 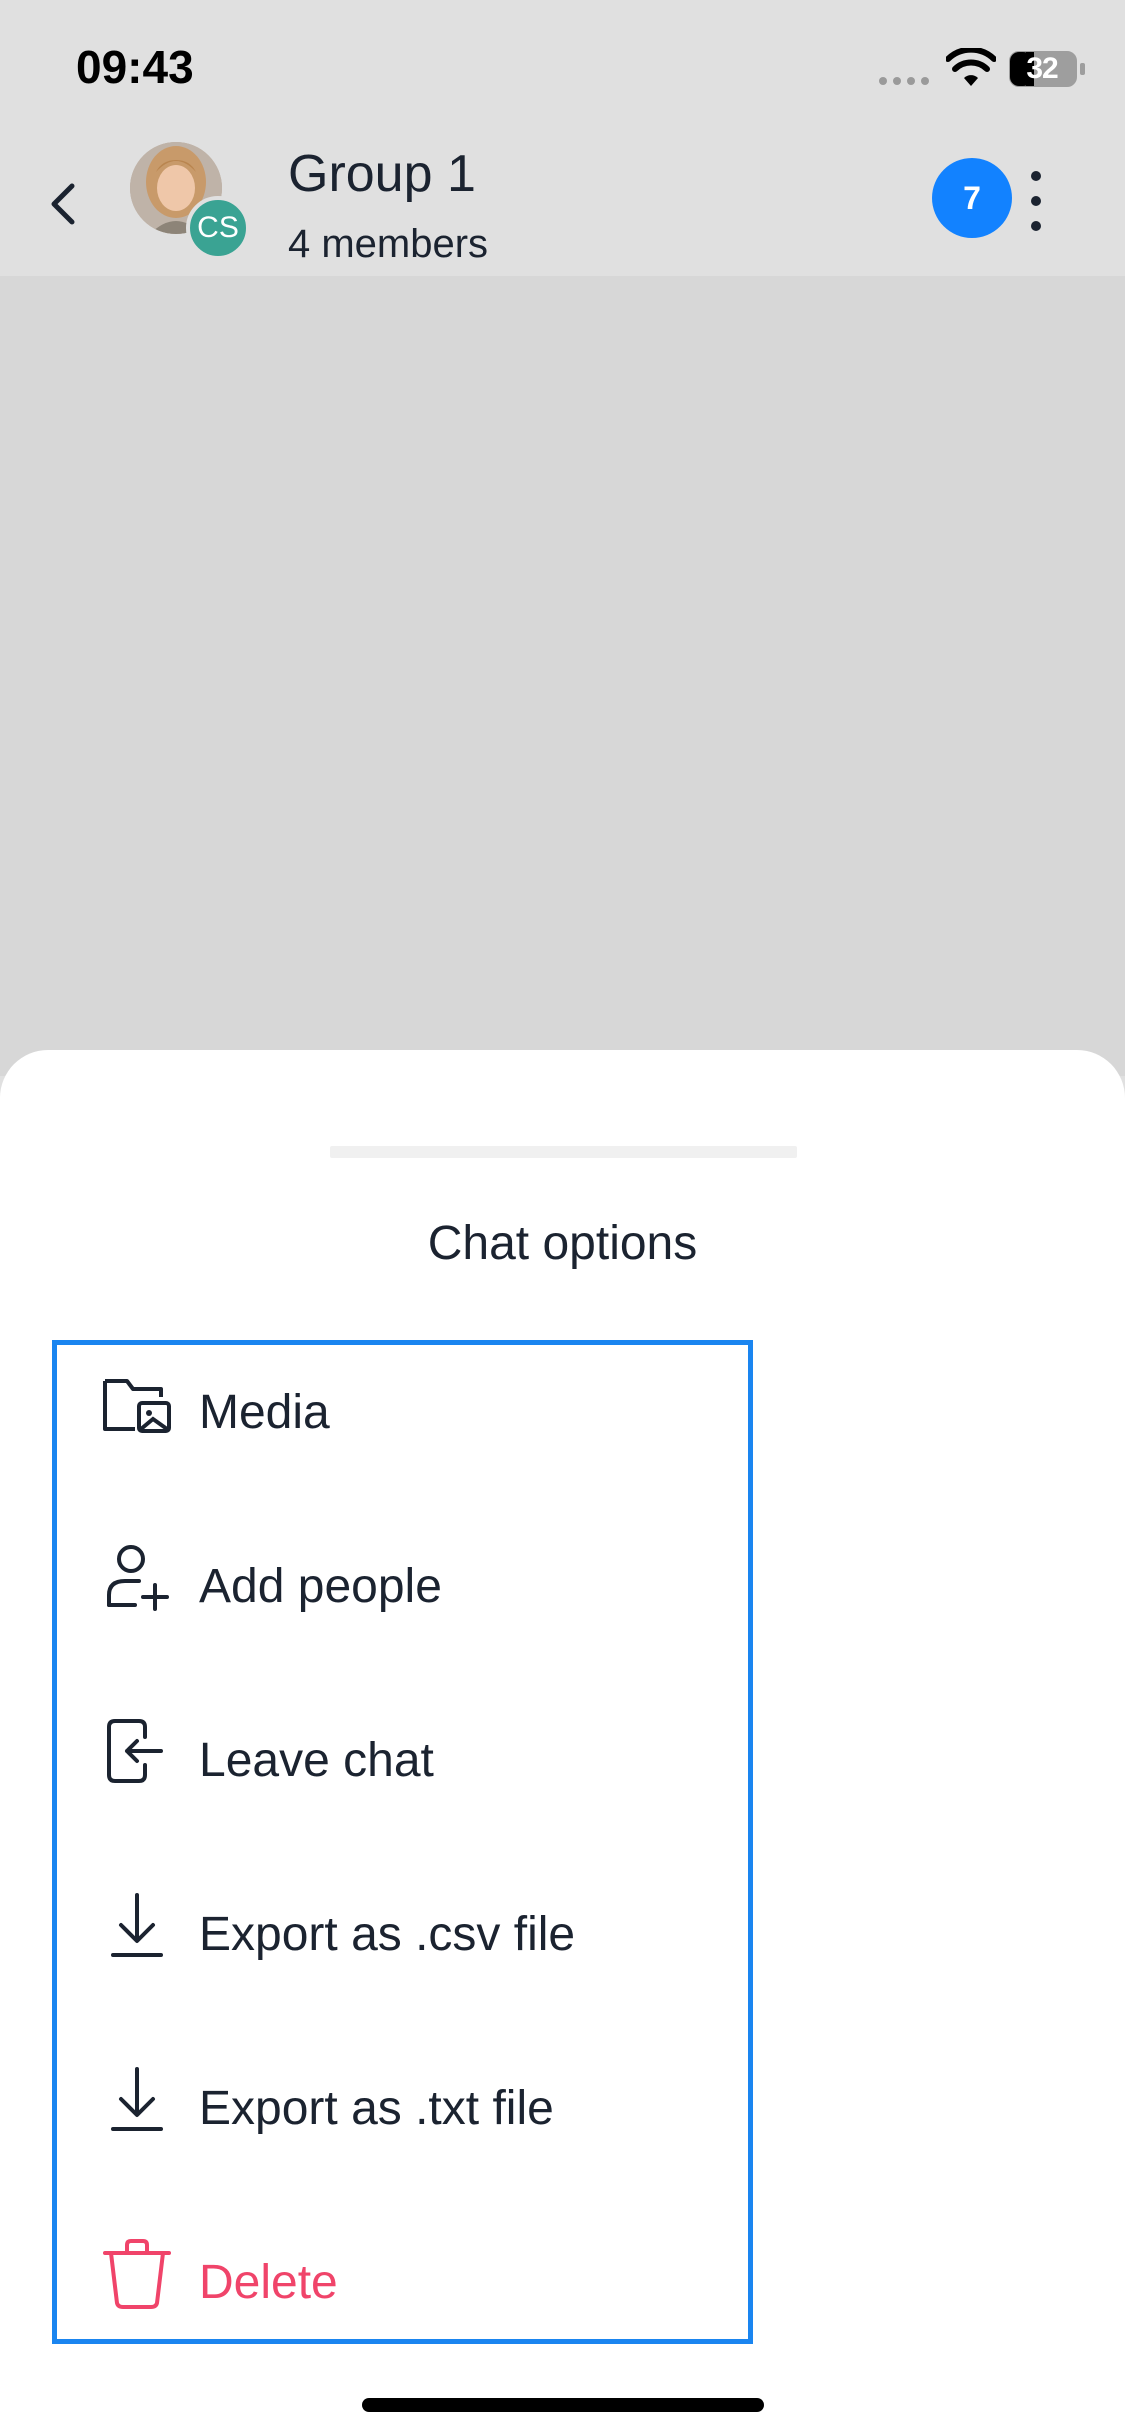 What do you see at coordinates (402, 1432) in the screenshot?
I see `option-media: Media` at bounding box center [402, 1432].